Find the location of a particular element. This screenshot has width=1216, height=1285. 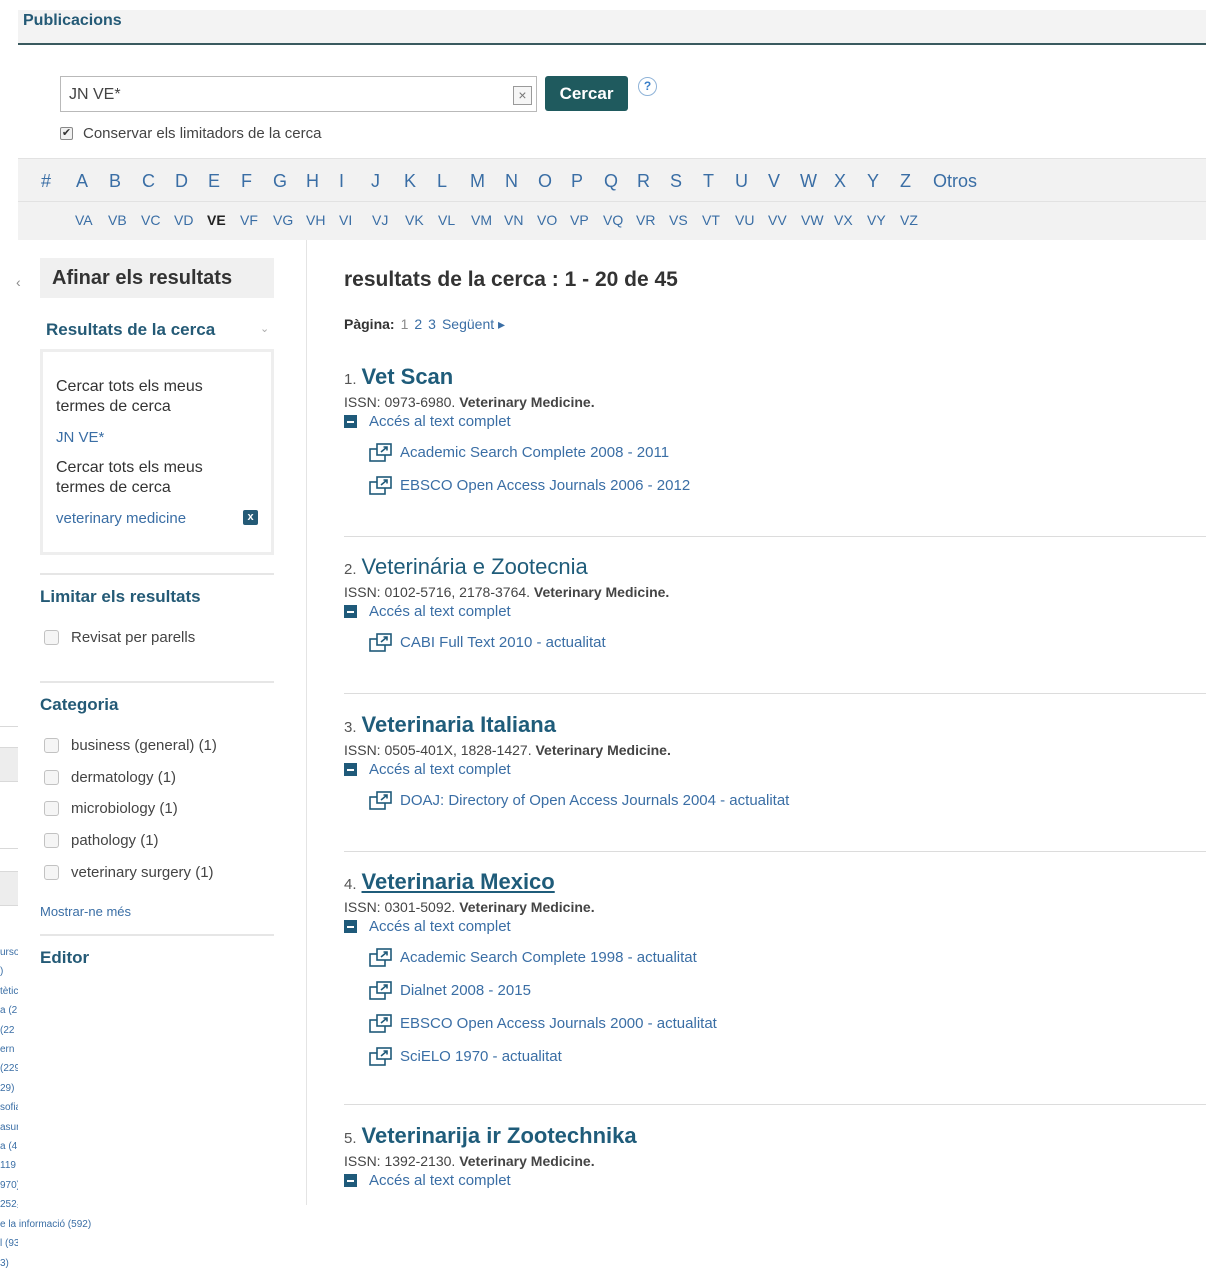

limit-results-title: Limitar els resultats is located at coordinates (120, 597).